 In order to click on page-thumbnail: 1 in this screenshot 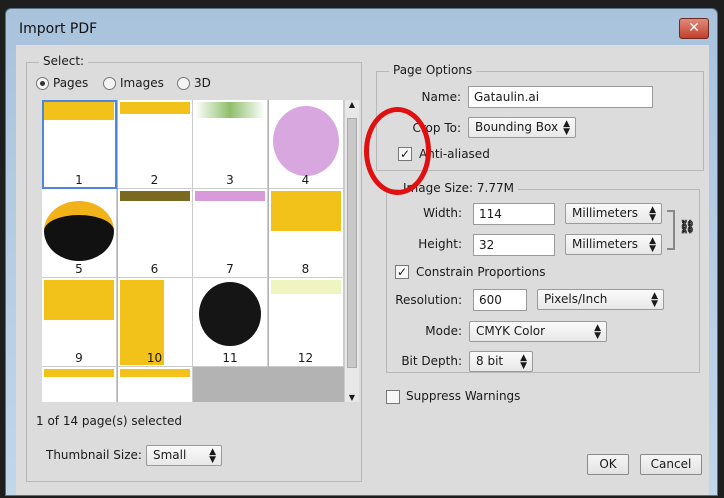, I will do `click(79, 144)`.